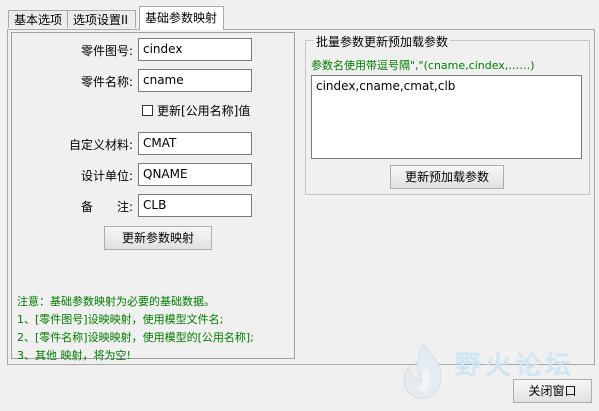 The height and width of the screenshot is (411, 599). Describe the element at coordinates (447, 177) in the screenshot. I see `update-preload-button: 更新预加载参数` at that location.